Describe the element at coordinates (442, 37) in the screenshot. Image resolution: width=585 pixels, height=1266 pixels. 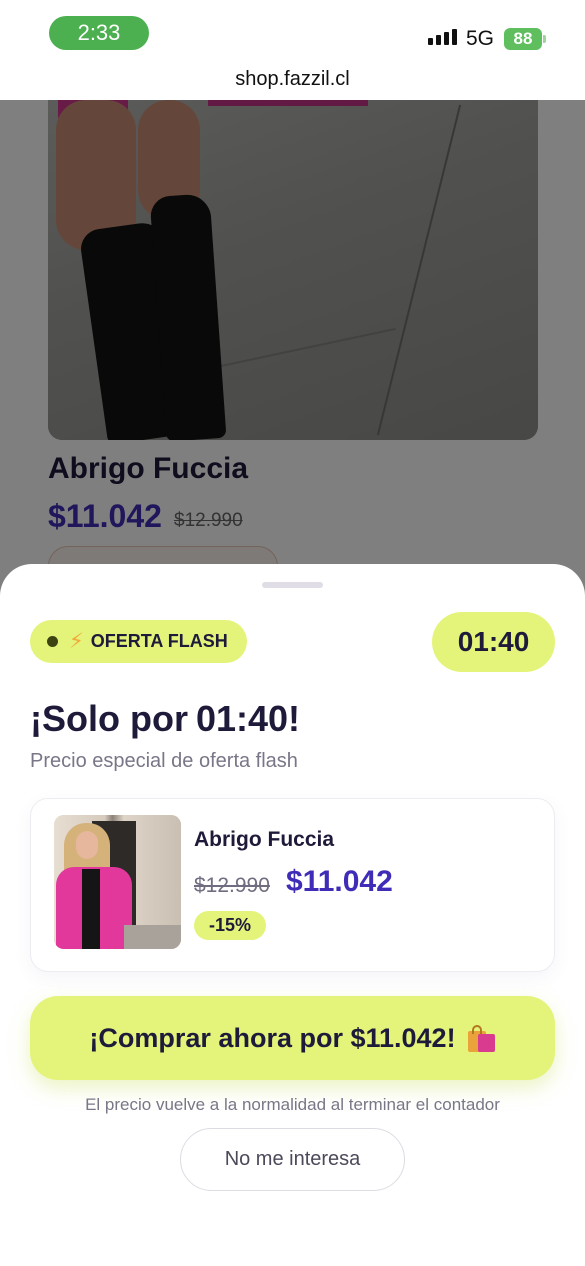
I see `signal-icon` at that location.